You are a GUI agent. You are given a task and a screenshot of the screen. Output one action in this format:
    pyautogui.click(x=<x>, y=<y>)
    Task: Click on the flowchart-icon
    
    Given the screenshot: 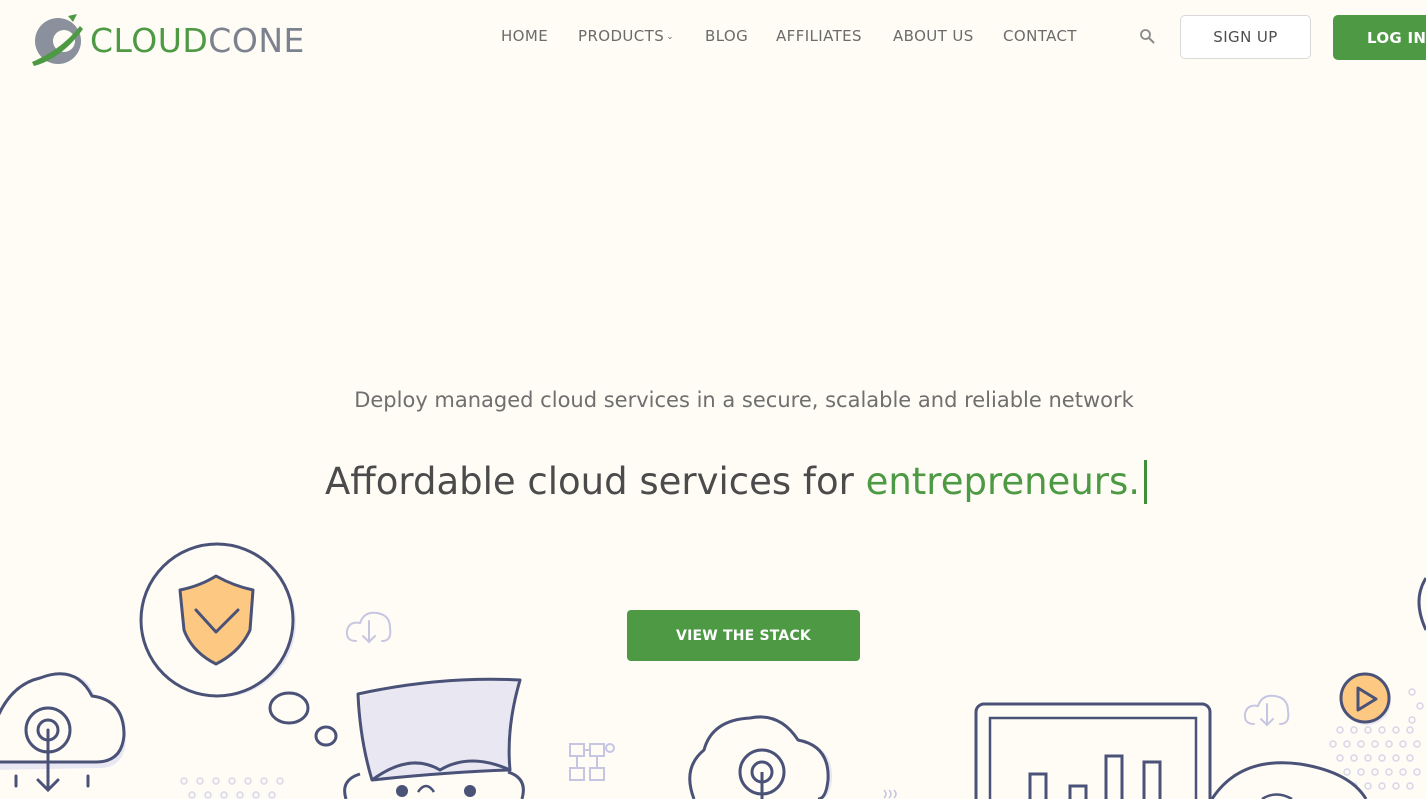 What is the action you would take?
    pyautogui.click(x=592, y=762)
    